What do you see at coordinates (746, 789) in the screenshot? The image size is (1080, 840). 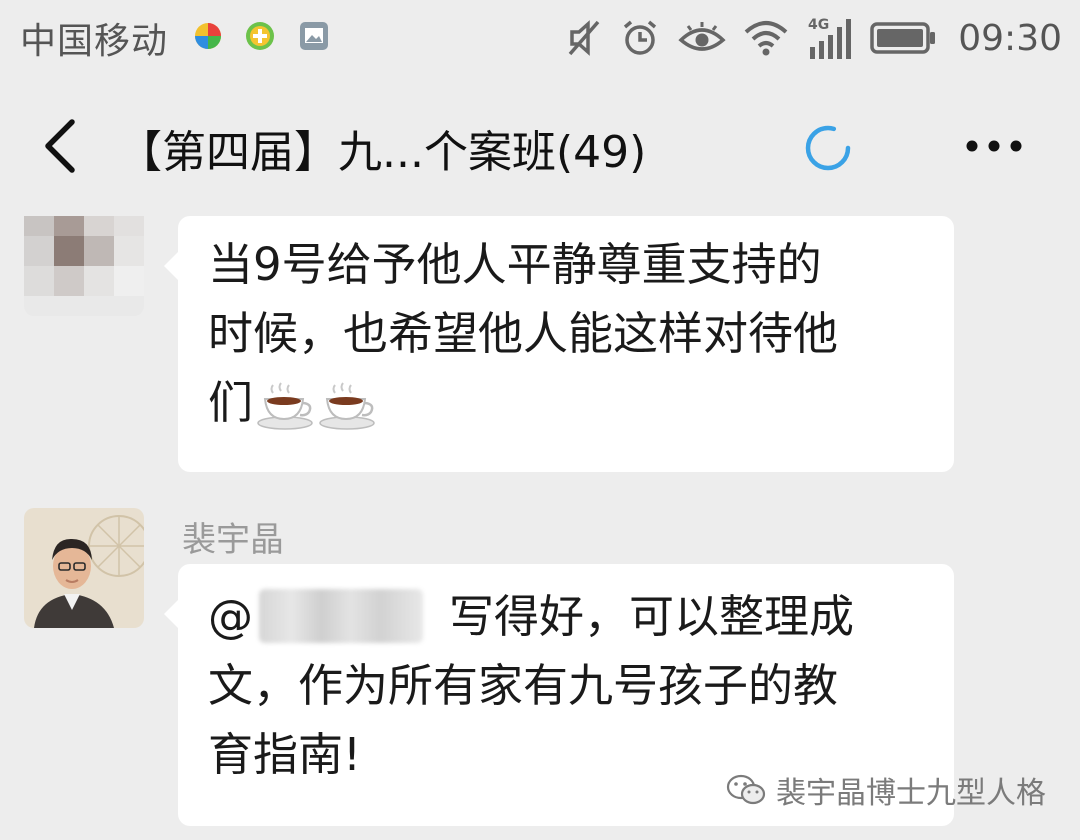 I see `wechat-icon` at bounding box center [746, 789].